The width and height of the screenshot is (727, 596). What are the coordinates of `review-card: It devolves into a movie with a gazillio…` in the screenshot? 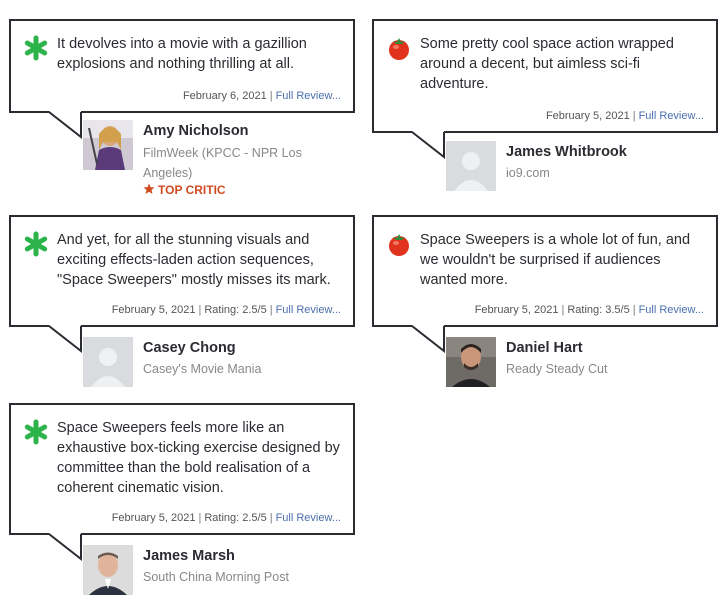 It's located at (182, 109).